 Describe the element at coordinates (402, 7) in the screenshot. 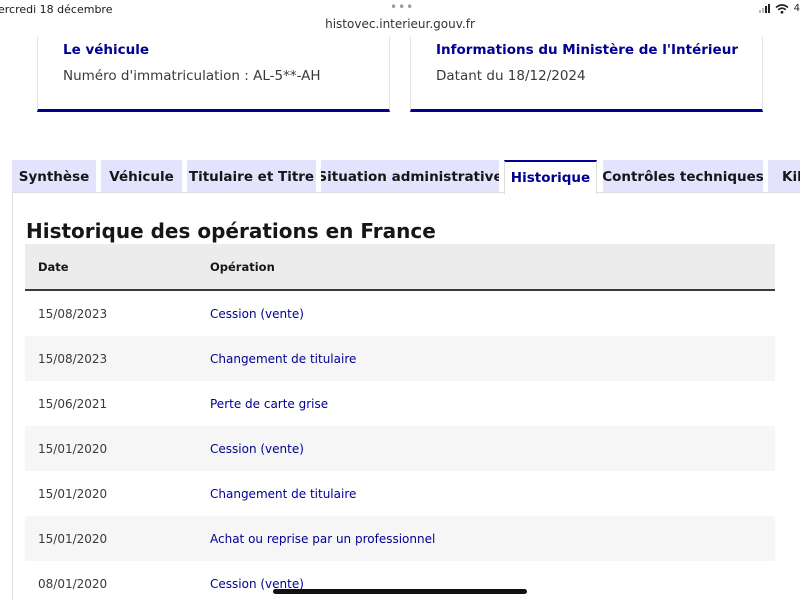

I see `more-dots-icon: •••` at that location.